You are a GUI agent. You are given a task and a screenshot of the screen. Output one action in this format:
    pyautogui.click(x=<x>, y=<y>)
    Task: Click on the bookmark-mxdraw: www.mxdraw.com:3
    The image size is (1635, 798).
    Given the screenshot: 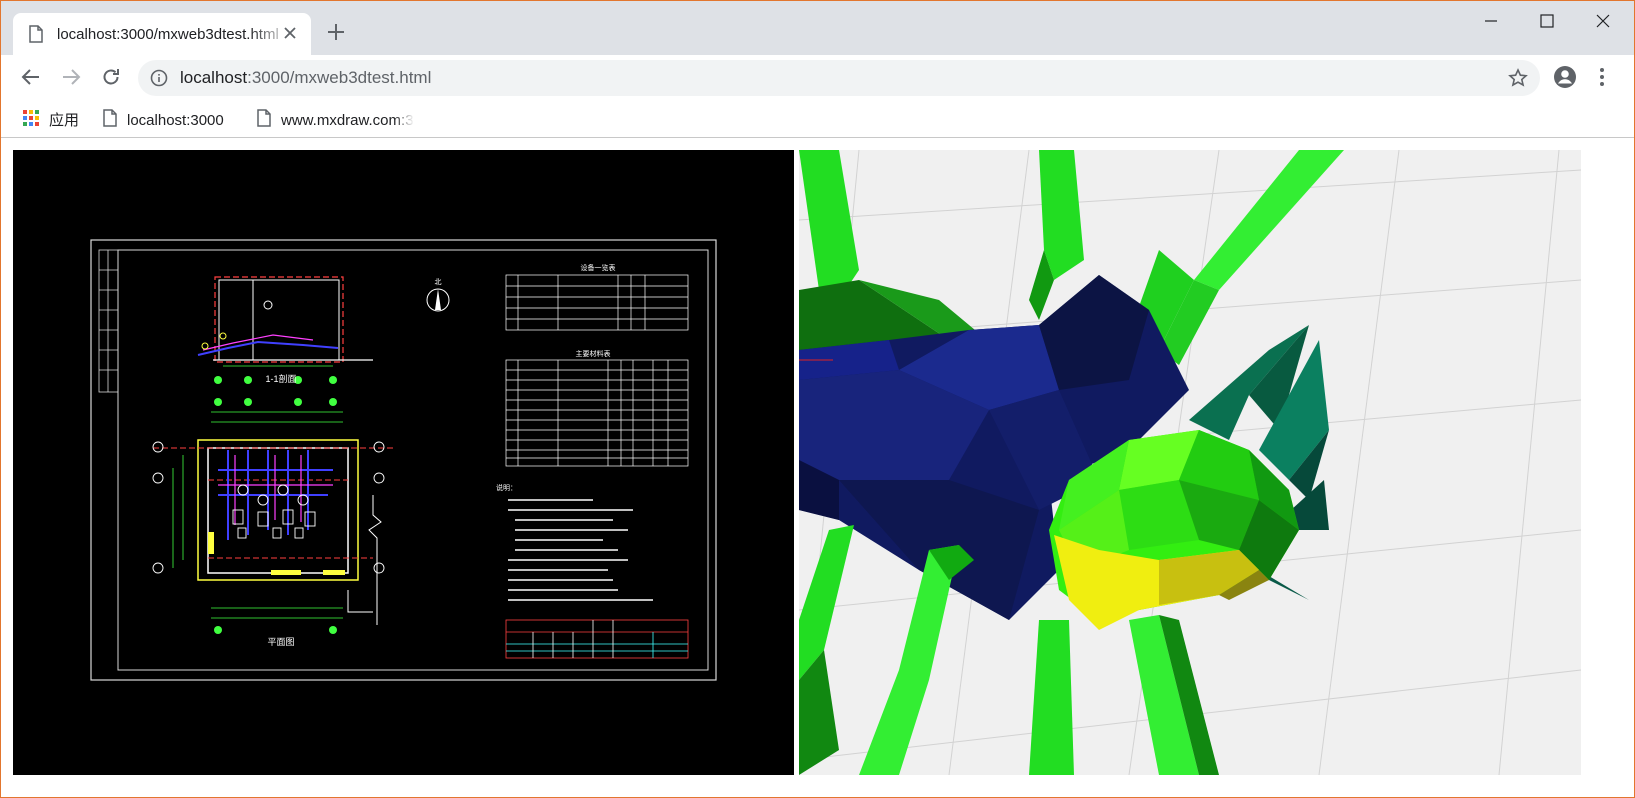 What is the action you would take?
    pyautogui.click(x=335, y=120)
    